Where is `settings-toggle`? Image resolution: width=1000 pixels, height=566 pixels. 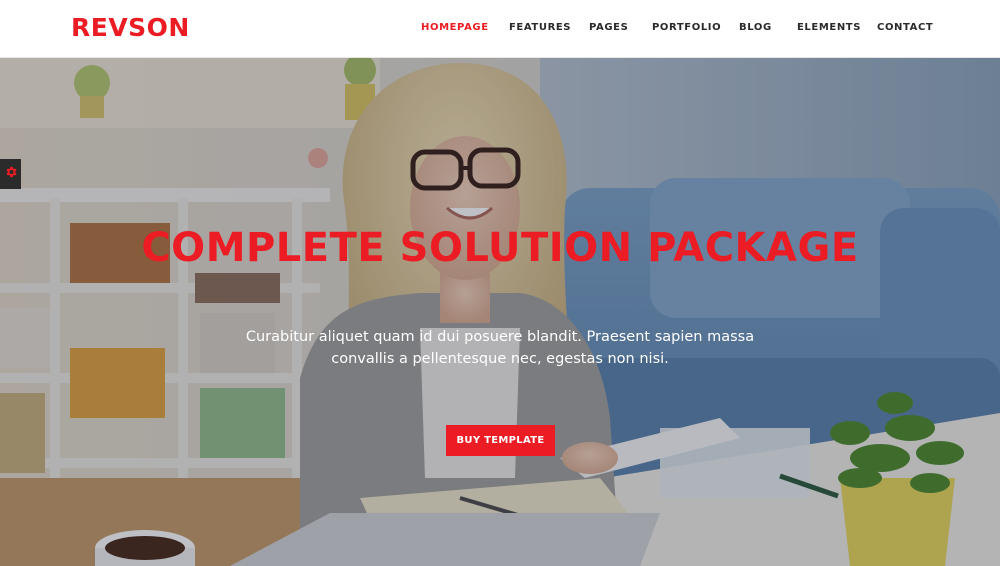
settings-toggle is located at coordinates (10, 174).